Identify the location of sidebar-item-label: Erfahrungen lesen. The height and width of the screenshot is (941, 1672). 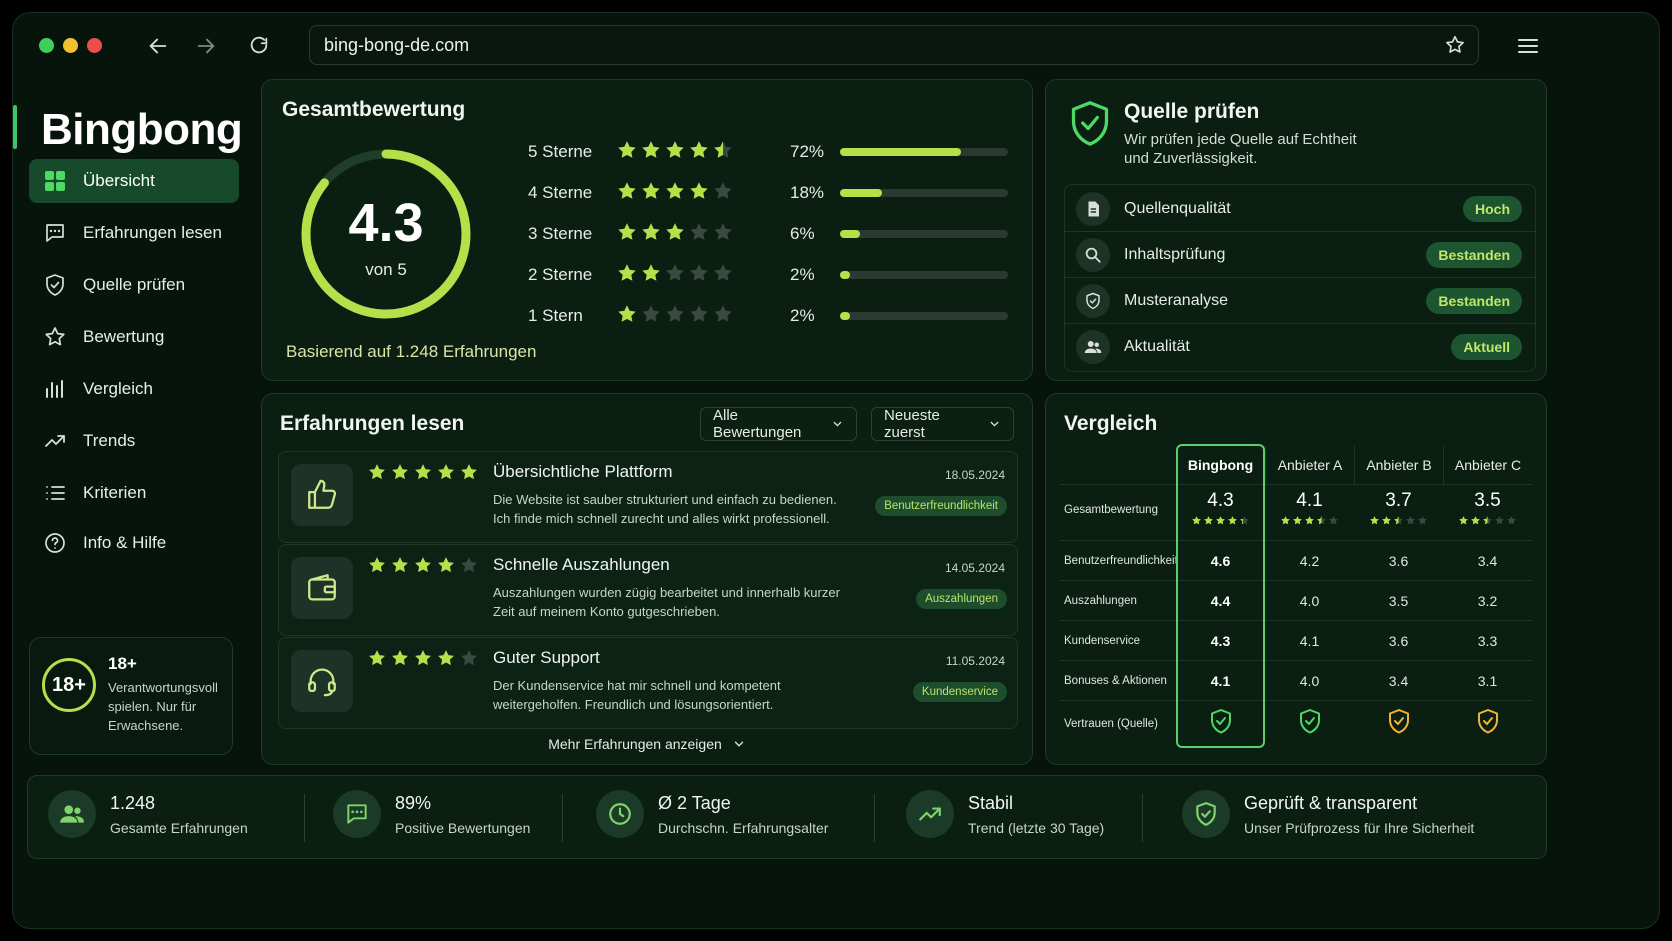
(152, 232).